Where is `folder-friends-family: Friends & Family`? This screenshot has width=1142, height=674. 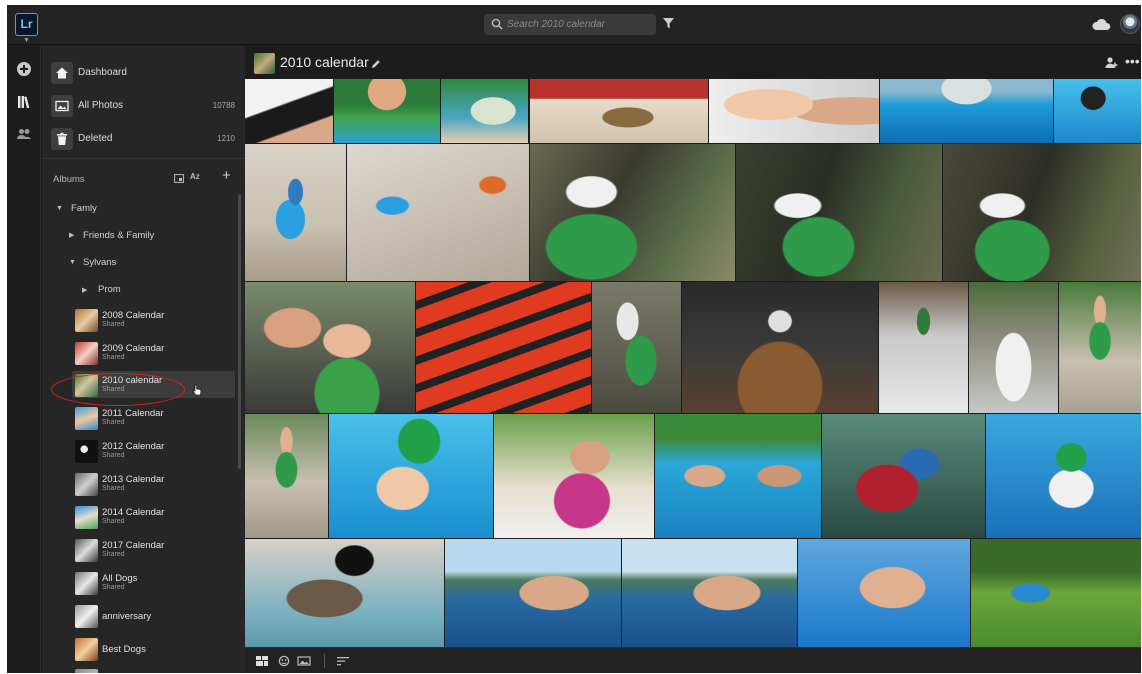
folder-friends-family: Friends & Family is located at coordinates (118, 235).